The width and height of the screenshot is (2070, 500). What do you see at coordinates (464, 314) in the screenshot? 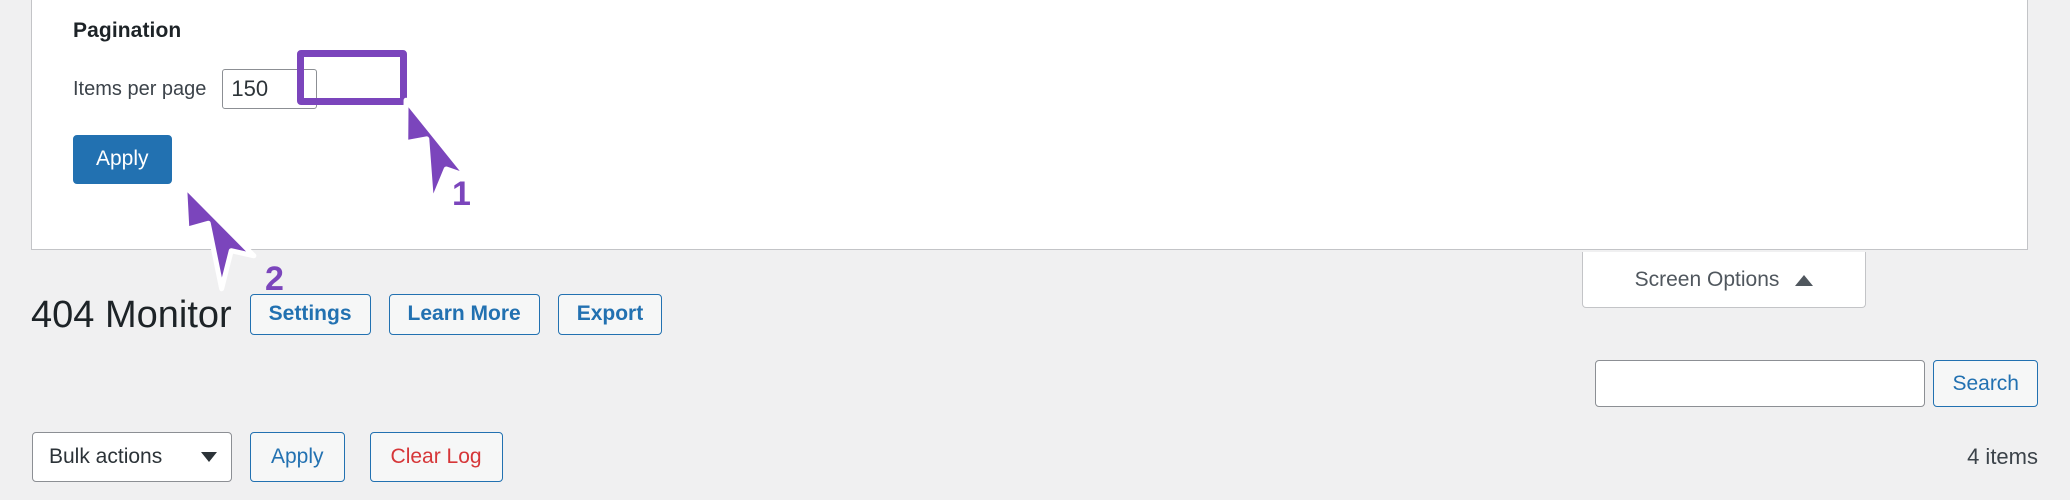
I see `learn-more-button: Learn More` at bounding box center [464, 314].